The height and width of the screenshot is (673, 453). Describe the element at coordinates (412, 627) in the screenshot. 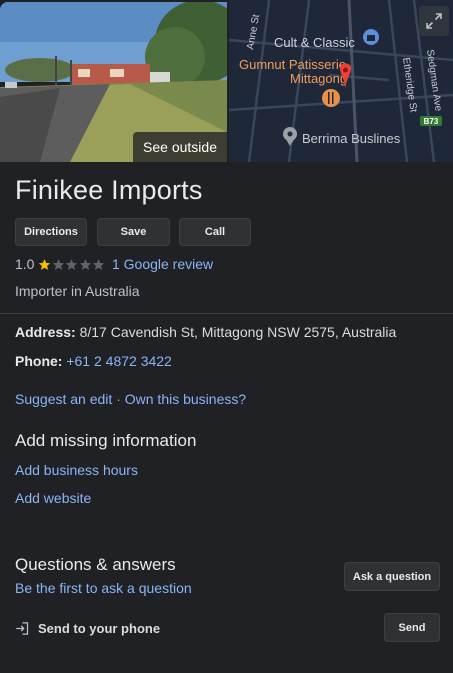

I see `send-button: Send` at that location.